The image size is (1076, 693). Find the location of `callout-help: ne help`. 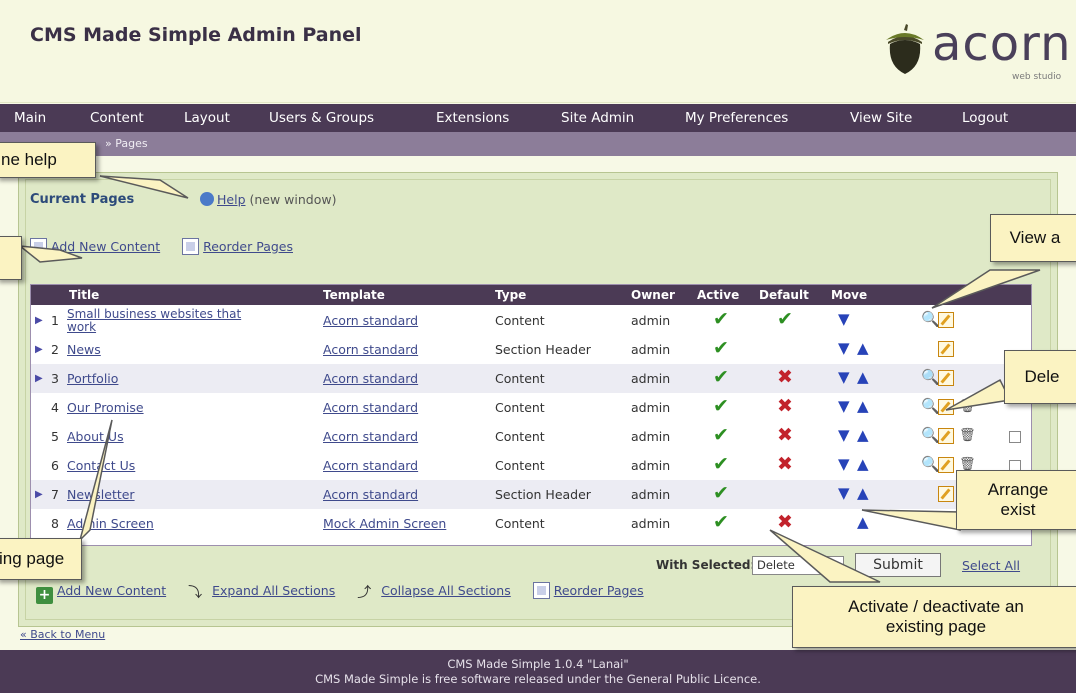

callout-help: ne help is located at coordinates (48, 160).